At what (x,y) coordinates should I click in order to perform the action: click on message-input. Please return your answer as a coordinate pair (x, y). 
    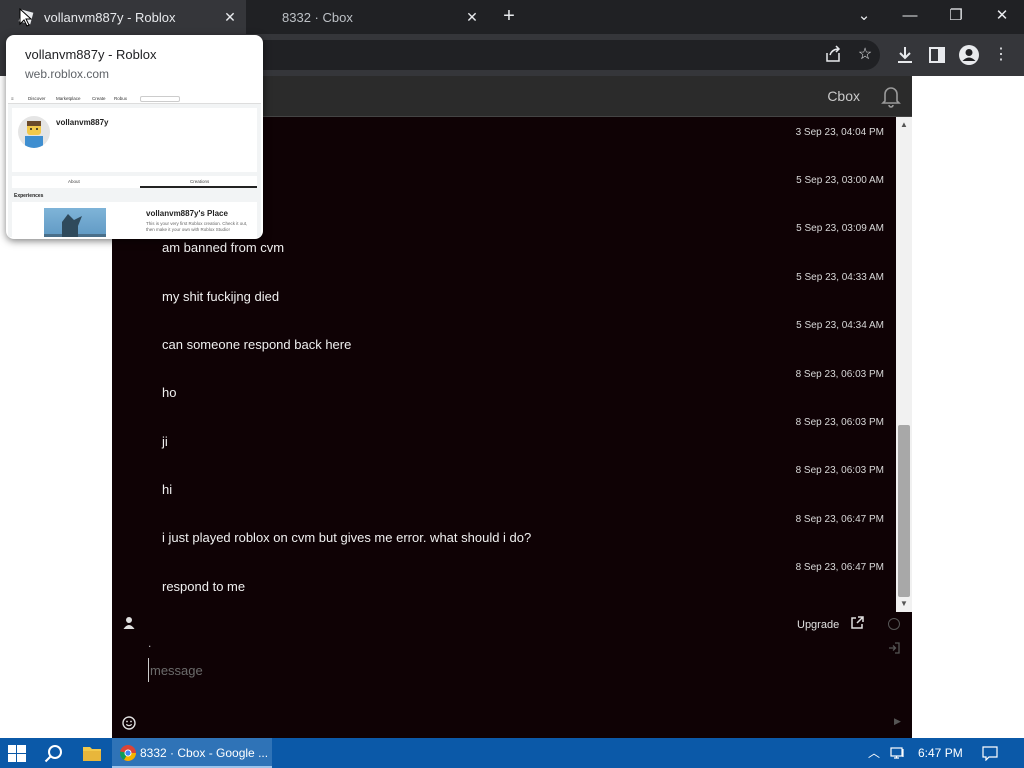
    Looking at the image, I should click on (498, 670).